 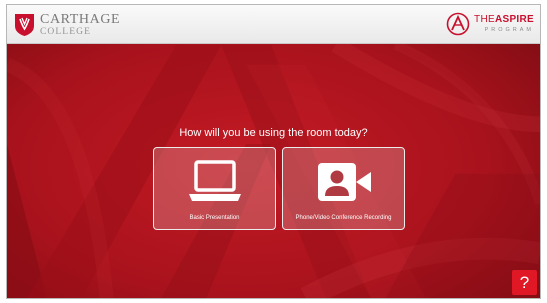 I want to click on aspire-a-icon, so click(x=458, y=24).